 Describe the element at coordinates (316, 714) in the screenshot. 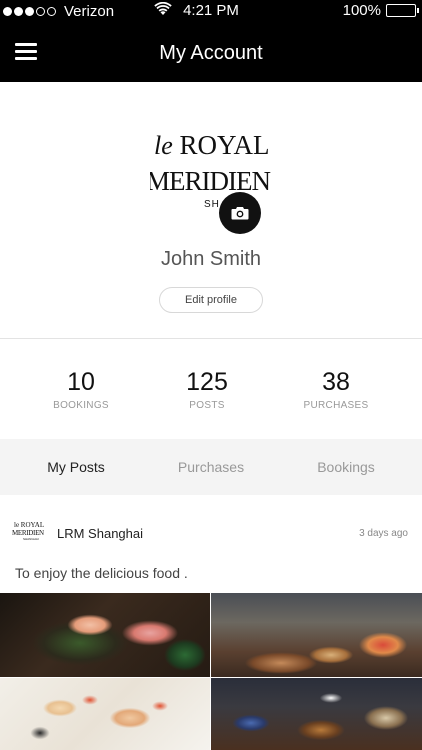

I see `post-photo-desserts` at that location.